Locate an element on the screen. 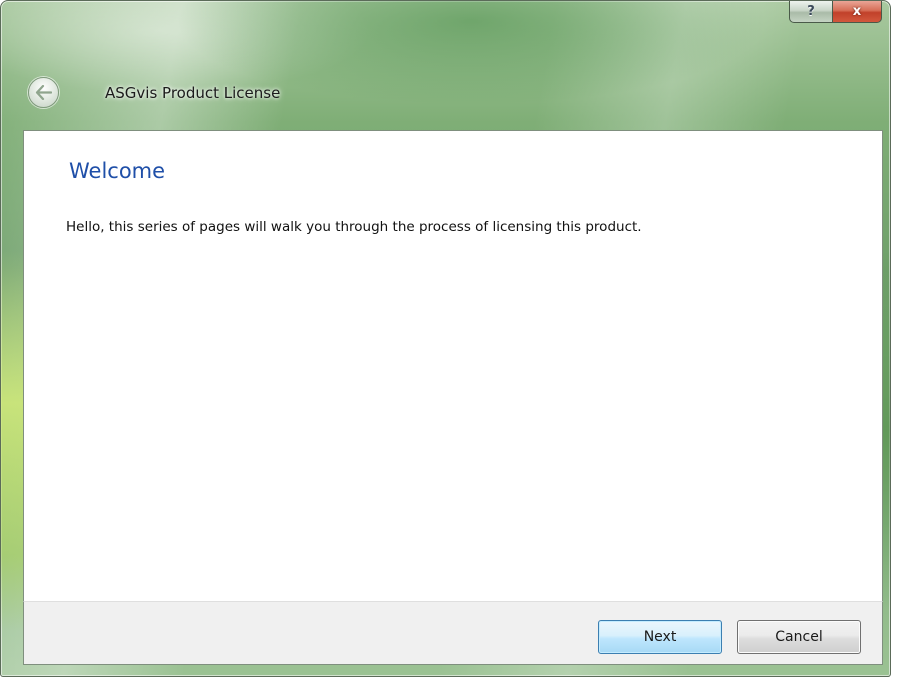 The height and width of the screenshot is (683, 897). frame-glow-left is located at coordinates (12, 441).